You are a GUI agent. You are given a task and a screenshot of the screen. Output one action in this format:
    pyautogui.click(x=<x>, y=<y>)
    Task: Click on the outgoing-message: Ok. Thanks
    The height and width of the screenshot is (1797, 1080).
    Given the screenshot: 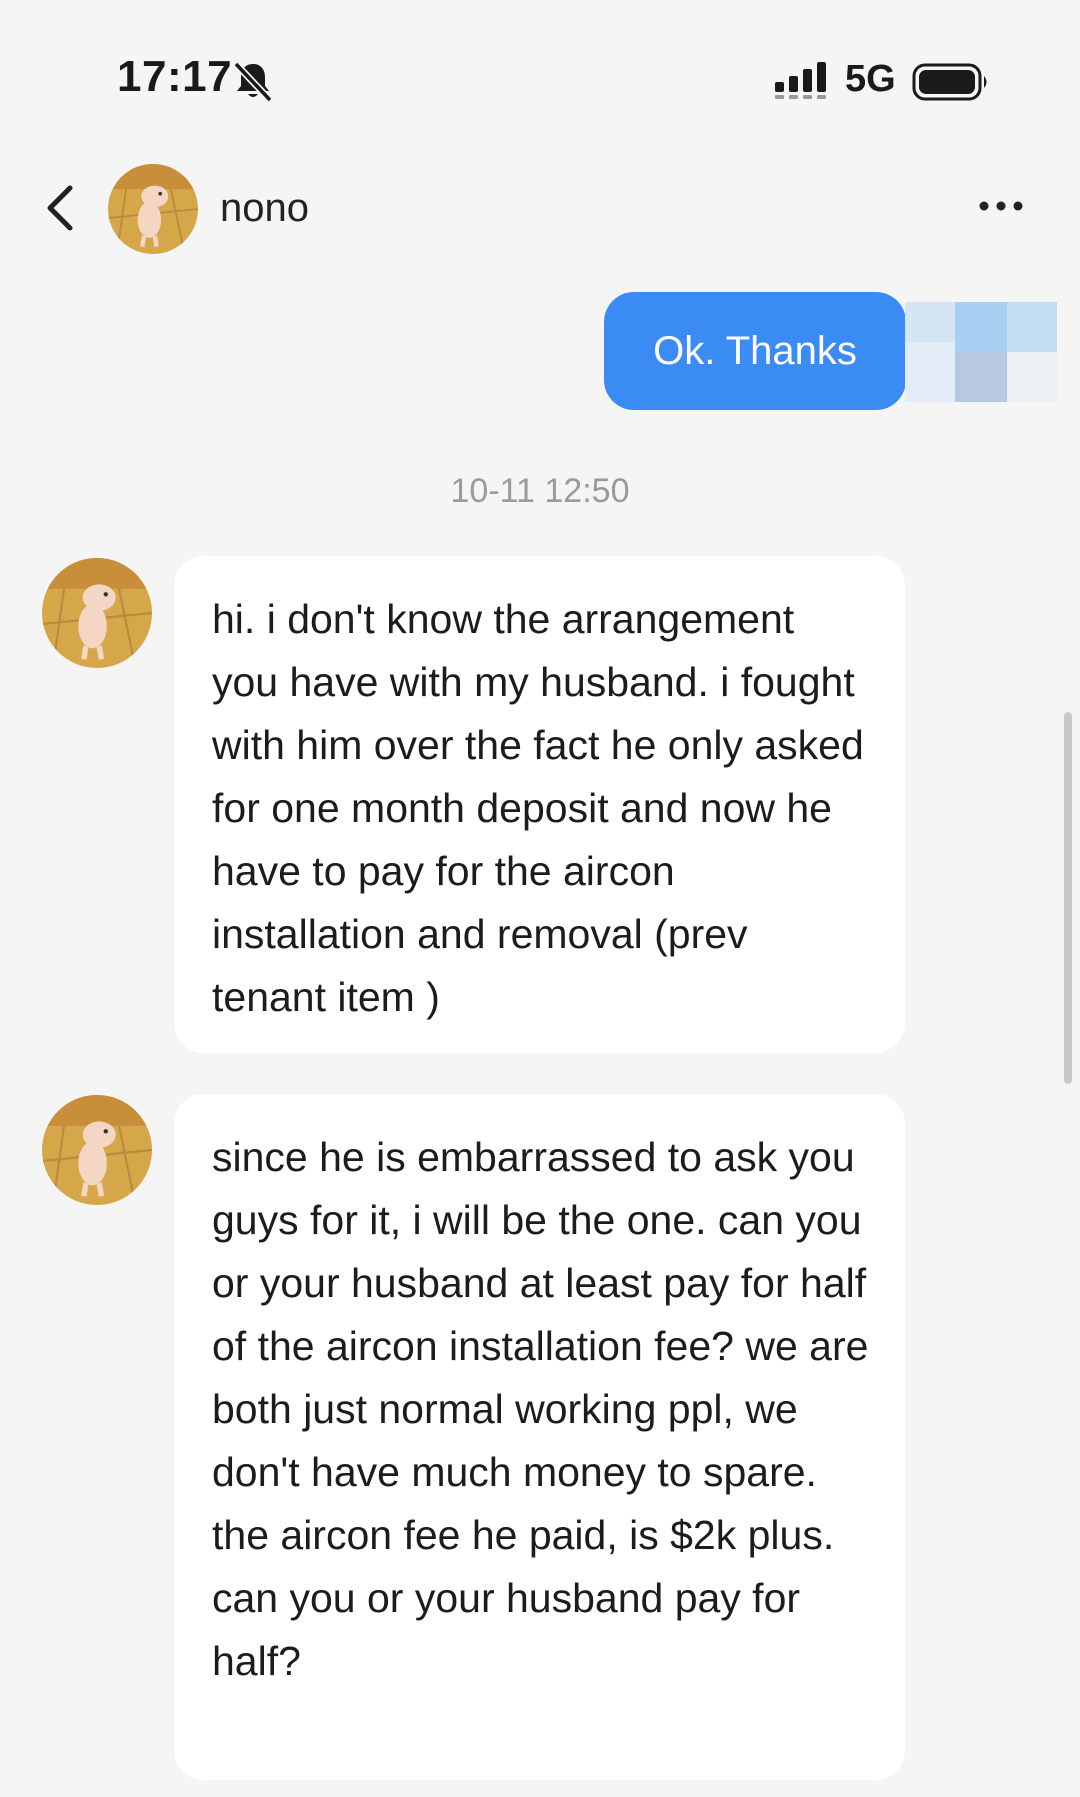 What is the action you would take?
    pyautogui.click(x=755, y=351)
    